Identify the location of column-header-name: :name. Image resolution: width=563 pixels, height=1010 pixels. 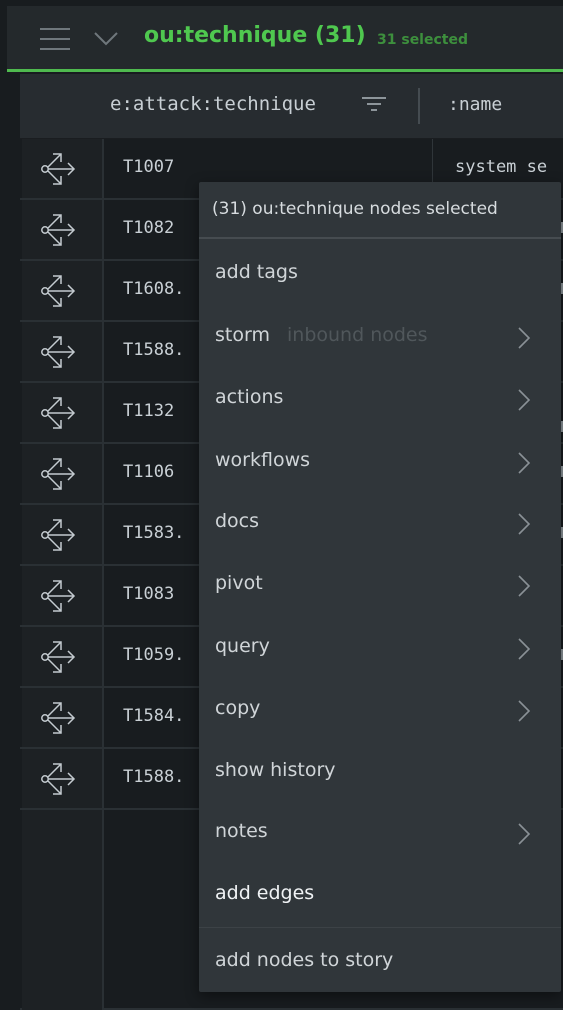
(475, 104).